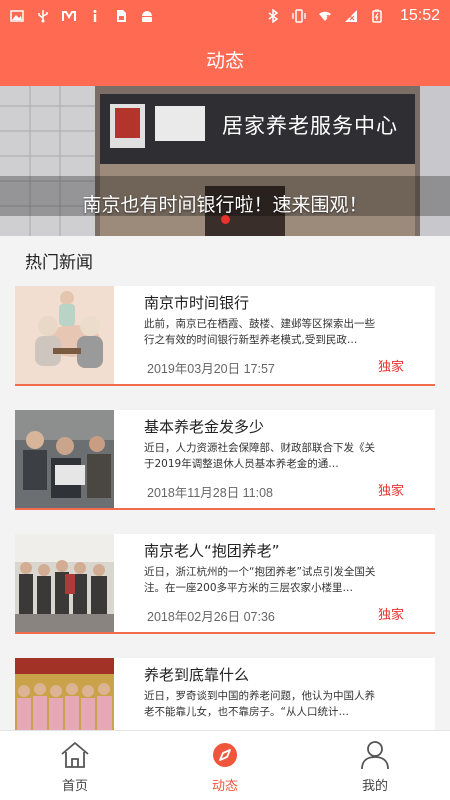 The height and width of the screenshot is (800, 450). What do you see at coordinates (377, 16) in the screenshot?
I see `battery-icon` at bounding box center [377, 16].